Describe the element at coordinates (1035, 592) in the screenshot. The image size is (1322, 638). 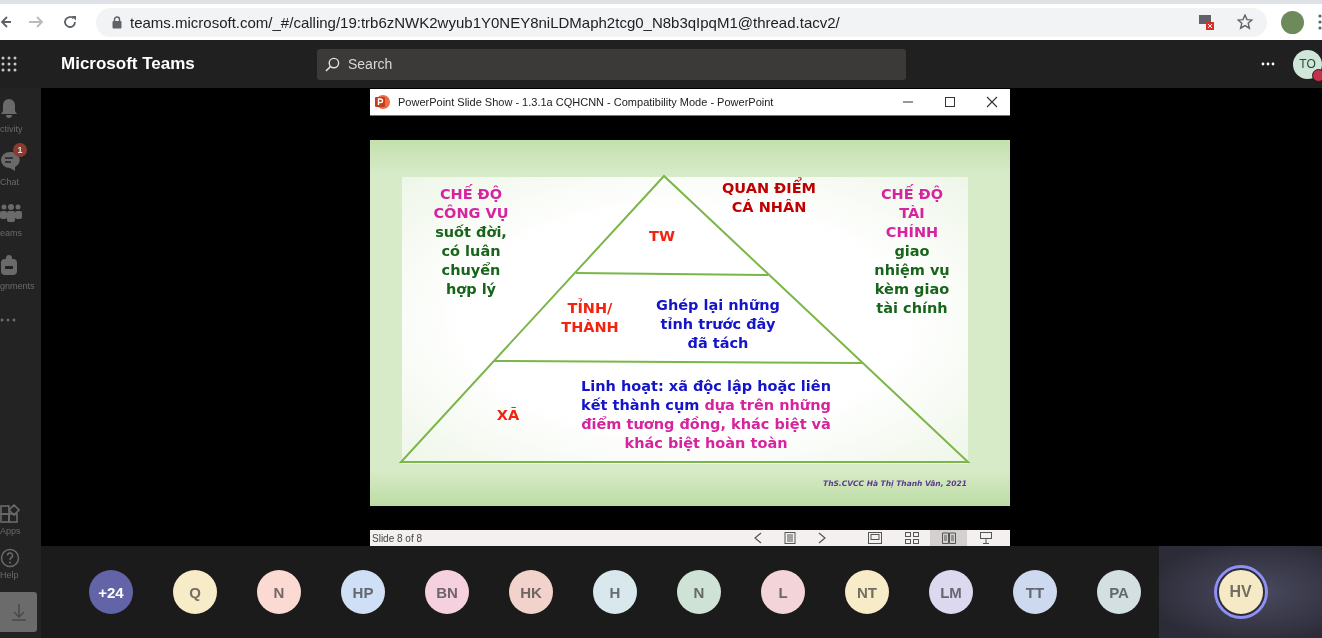
I see `participant-avatar: TT` at that location.